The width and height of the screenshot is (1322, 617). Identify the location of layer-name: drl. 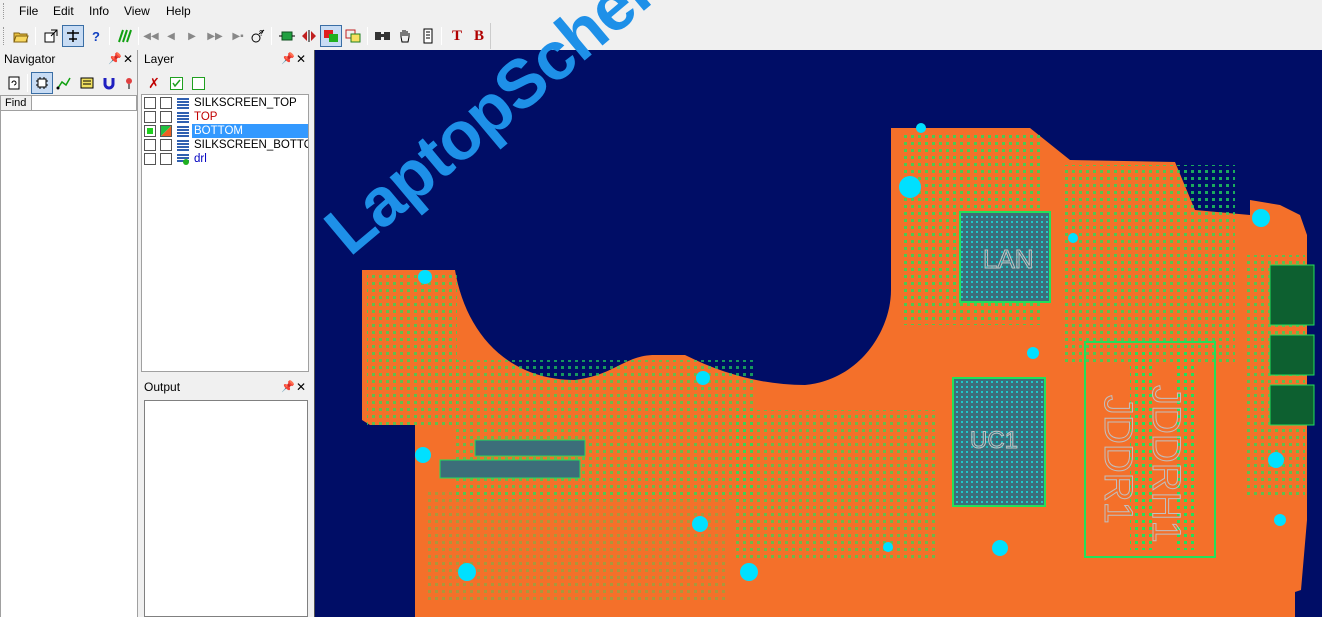
(200, 159).